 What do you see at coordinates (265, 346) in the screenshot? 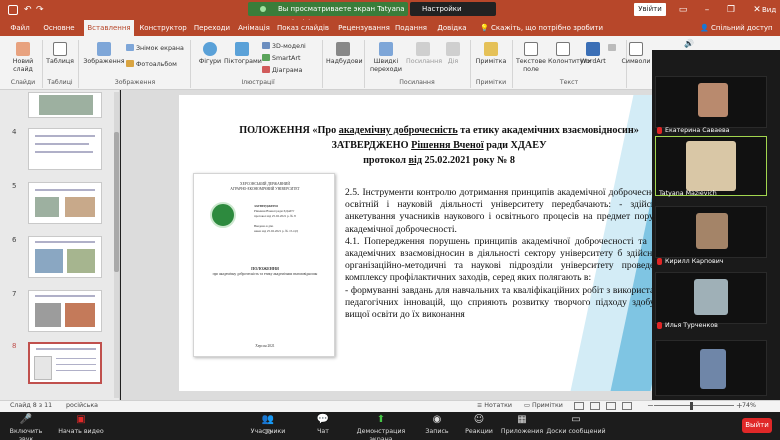
I see `doc-city-year: Херсон 2021` at bounding box center [265, 346].